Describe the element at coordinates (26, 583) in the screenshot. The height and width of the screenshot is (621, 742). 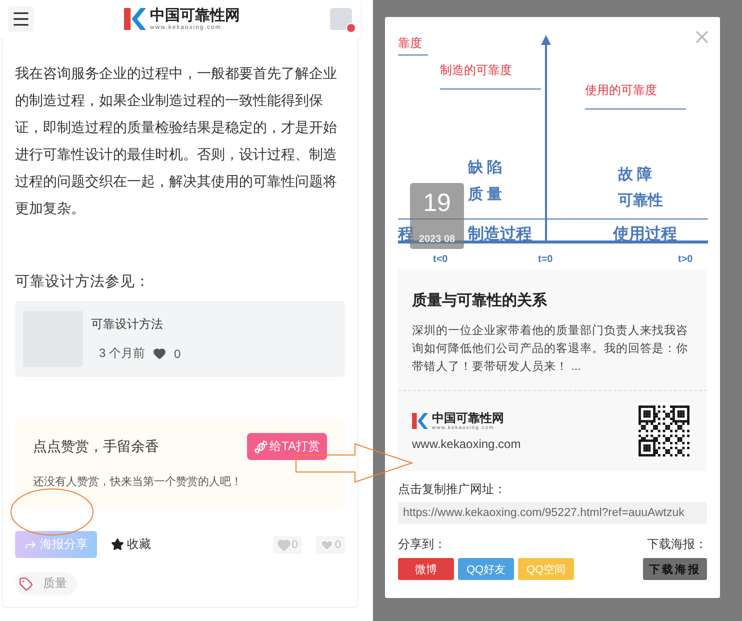
I see `tag-icon` at that location.